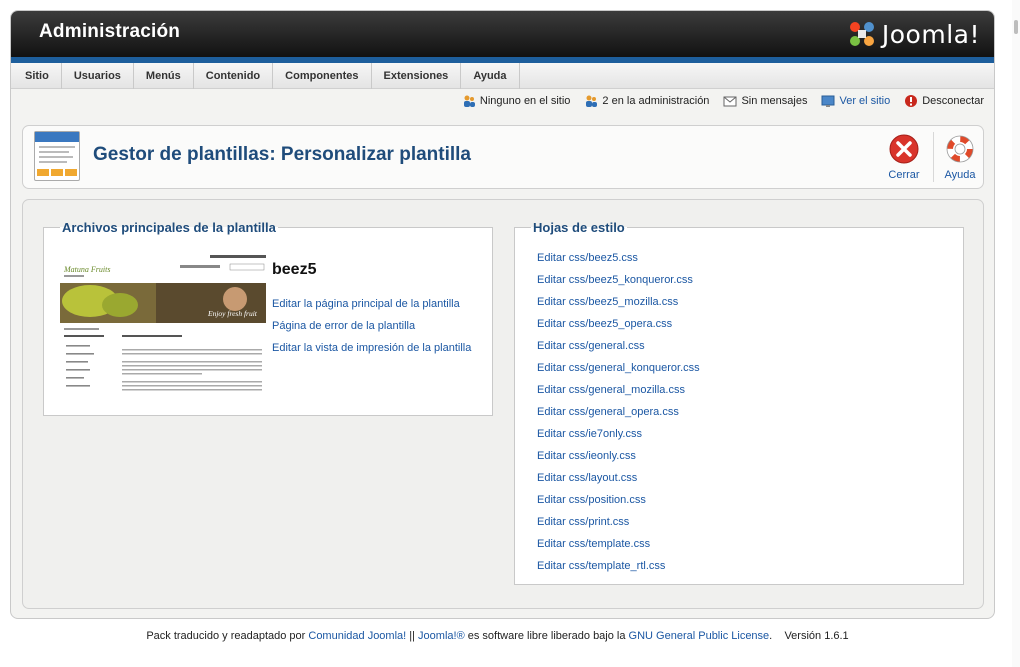  Describe the element at coordinates (169, 227) in the screenshot. I see `main-files-legend: Archivos principales de la plantilla` at that location.